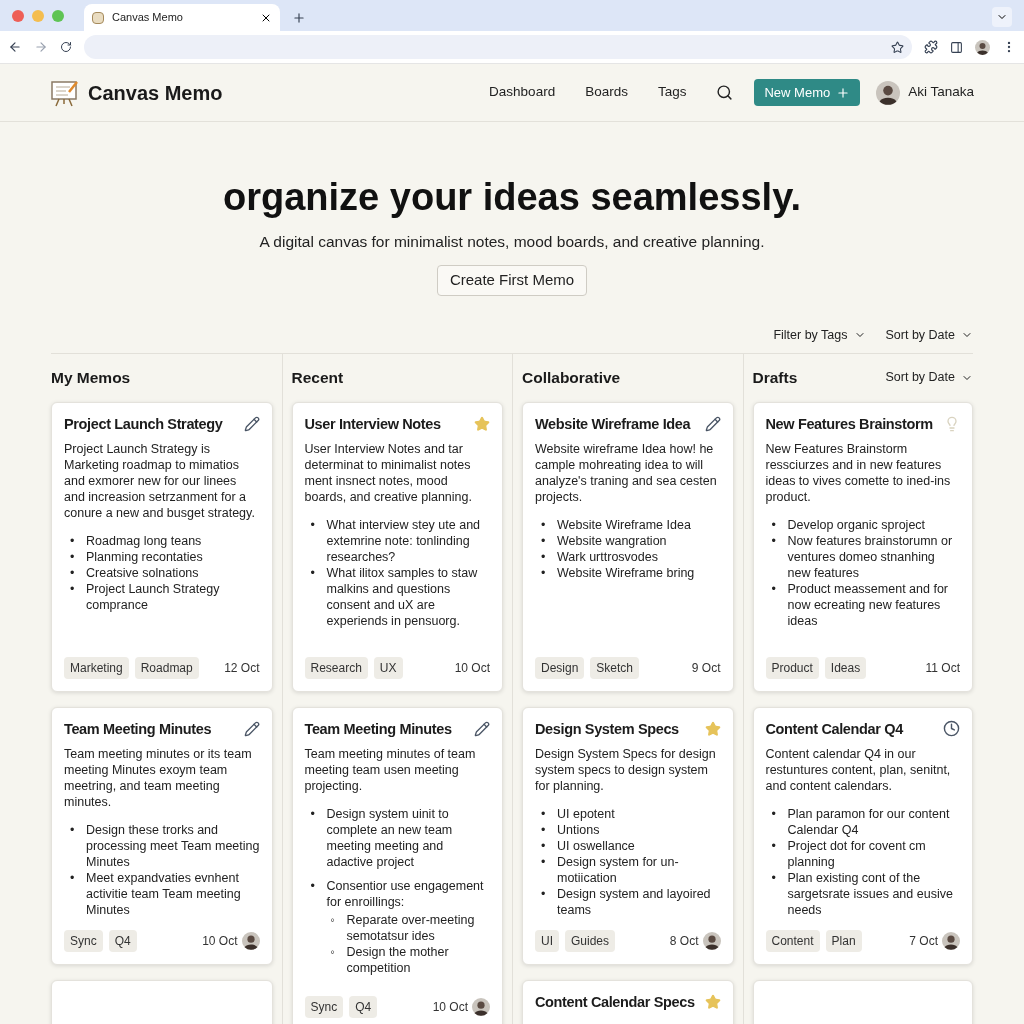 Image resolution: width=1024 pixels, height=1024 pixels. I want to click on memo-text: New Features Brainstorm ressciurzes and in new features ideas to vives comette to ined-ins product., so click(858, 472).